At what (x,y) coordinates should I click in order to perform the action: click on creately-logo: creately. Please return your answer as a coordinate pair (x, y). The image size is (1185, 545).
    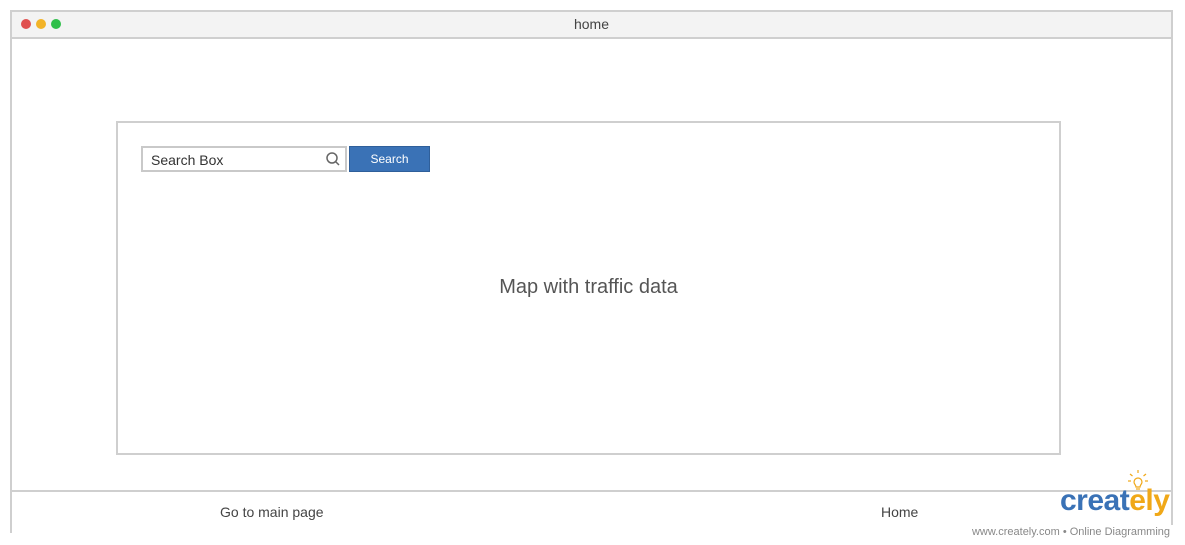
    Looking at the image, I should click on (1118, 500).